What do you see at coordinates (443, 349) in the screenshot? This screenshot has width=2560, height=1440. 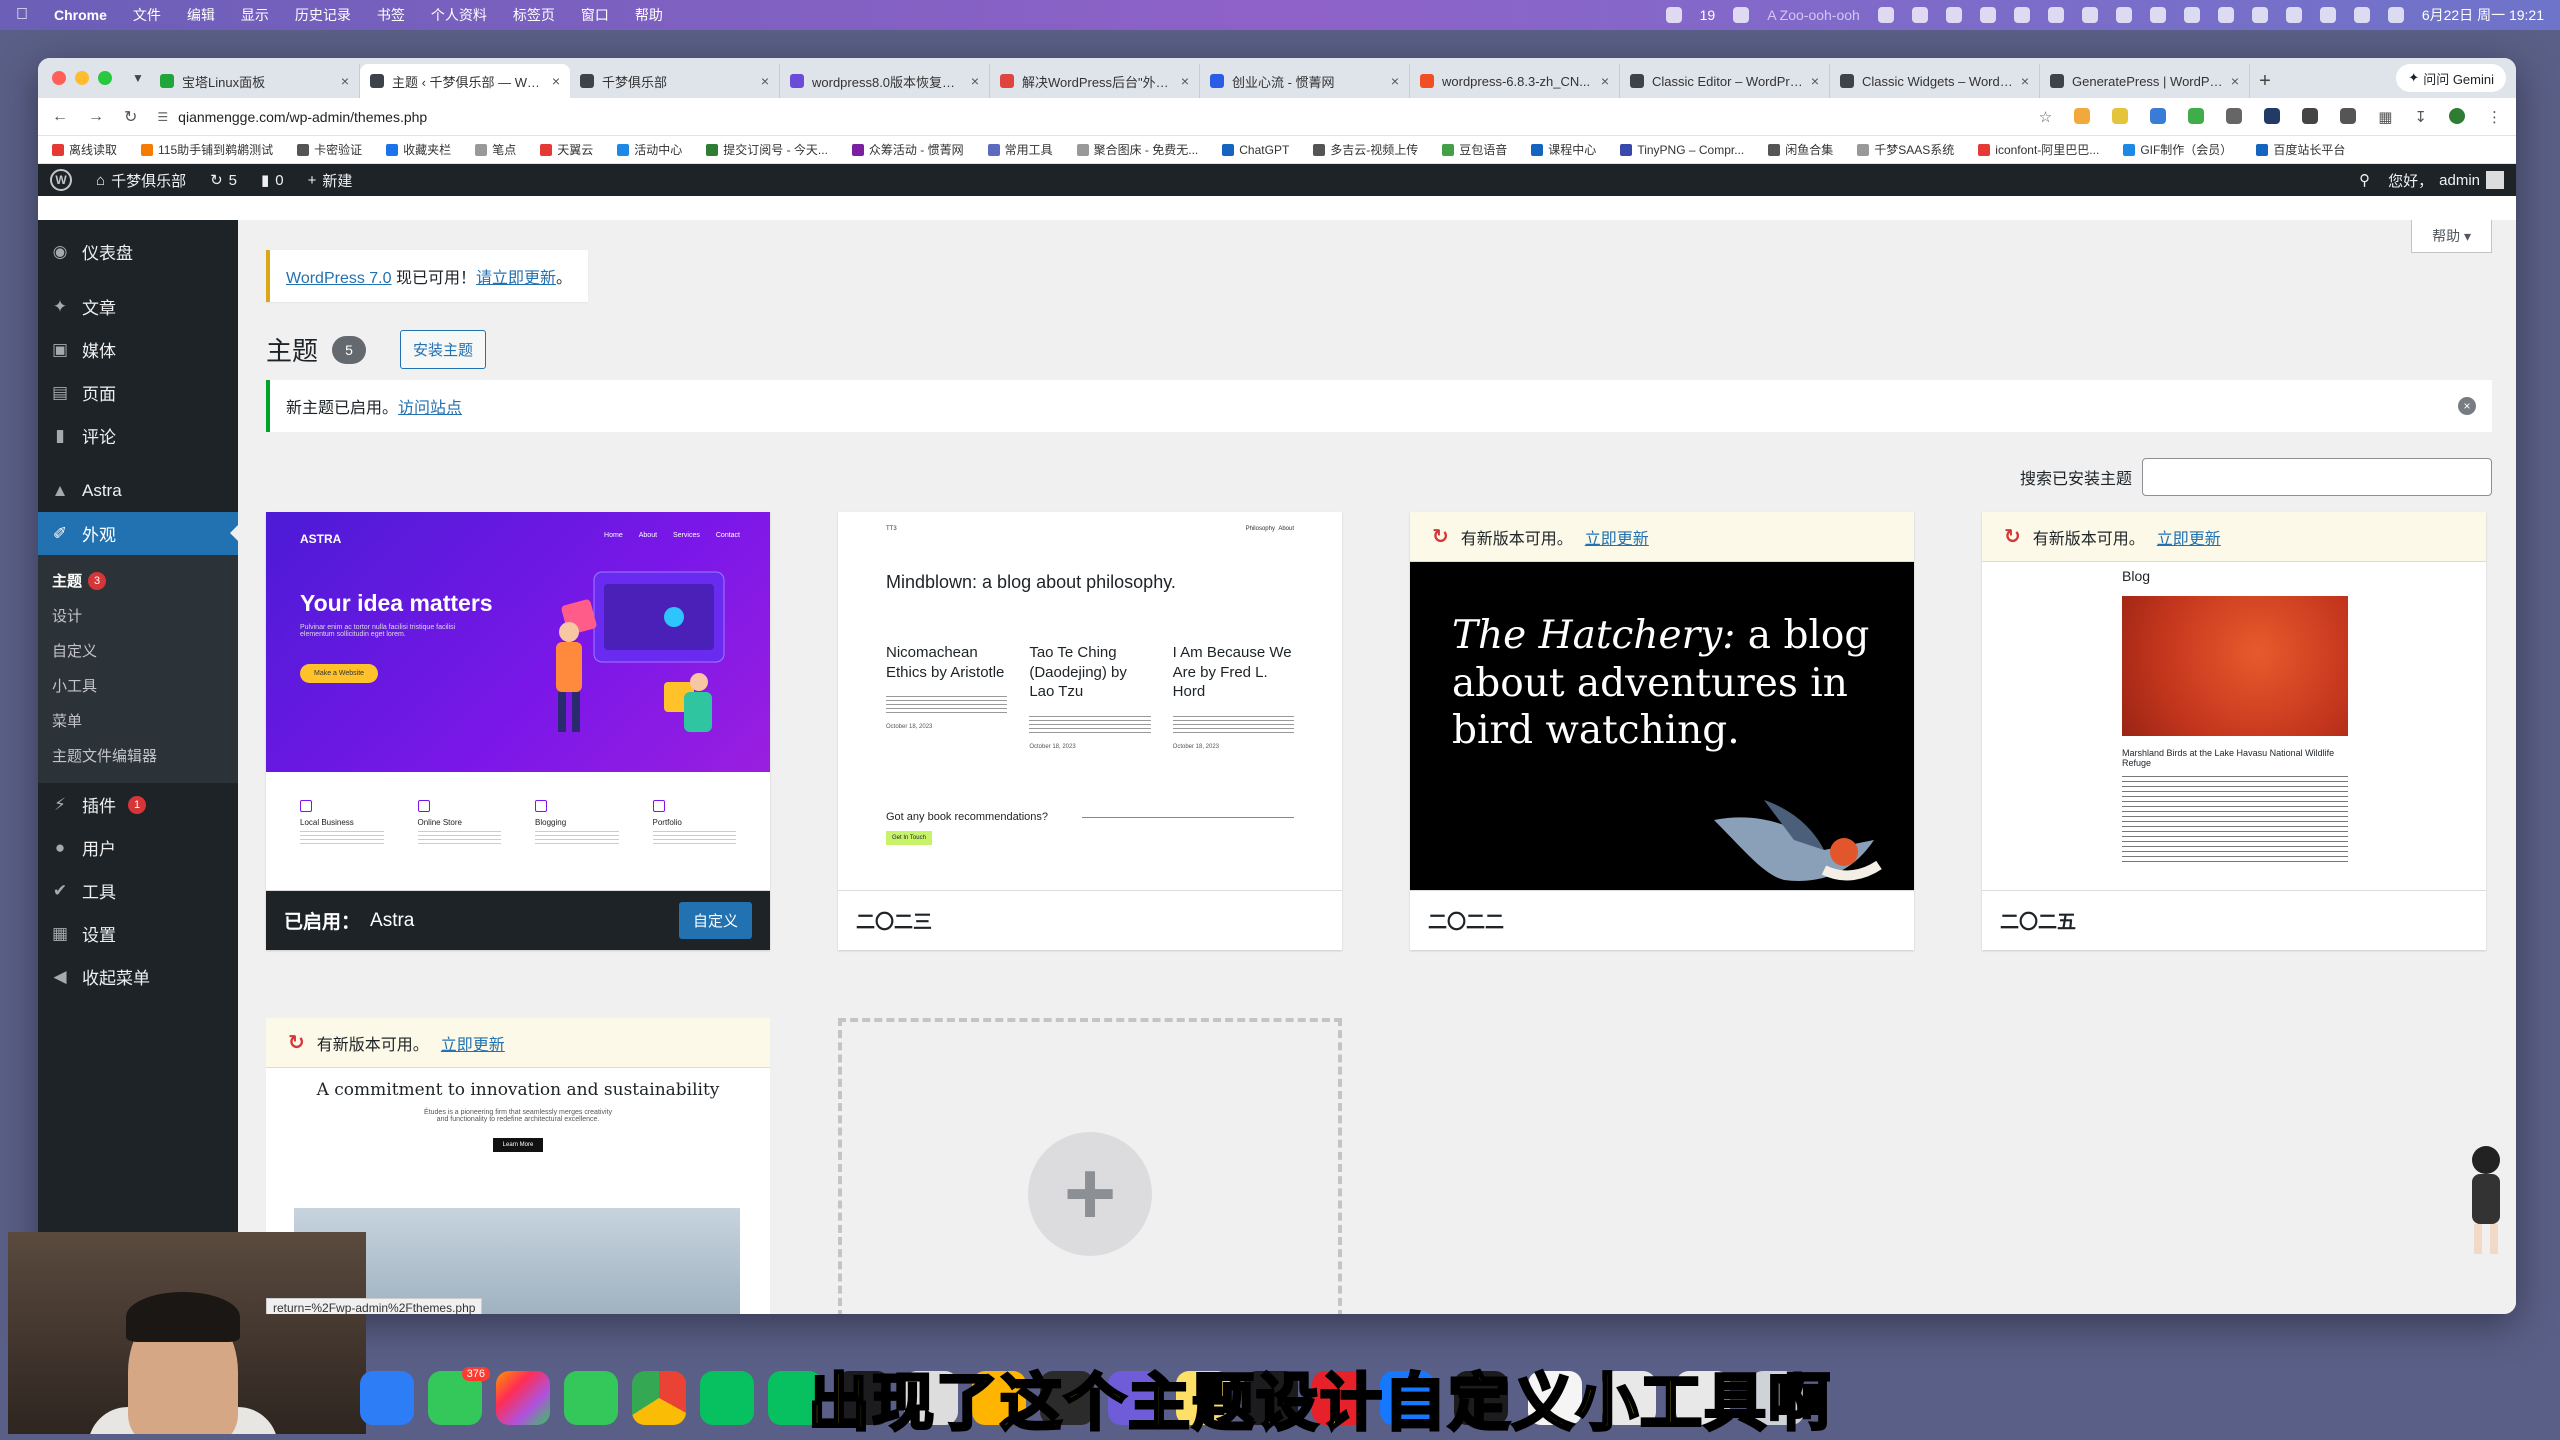 I see `add-theme-button: 安装主题` at bounding box center [443, 349].